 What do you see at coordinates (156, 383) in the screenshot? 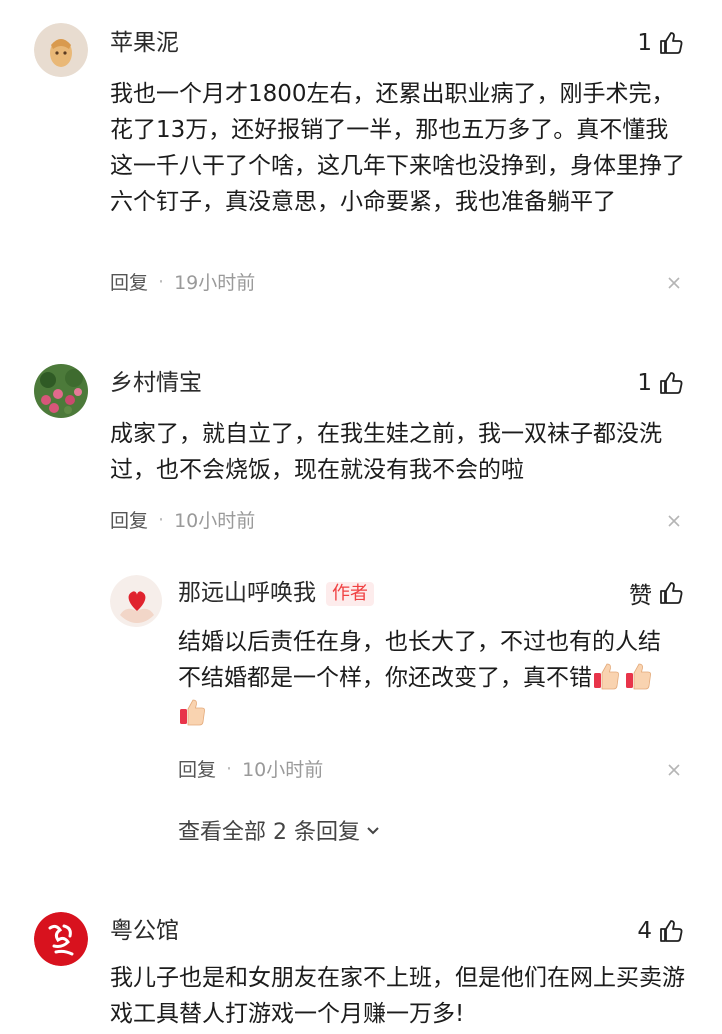
I see `username: 乡村情宝` at bounding box center [156, 383].